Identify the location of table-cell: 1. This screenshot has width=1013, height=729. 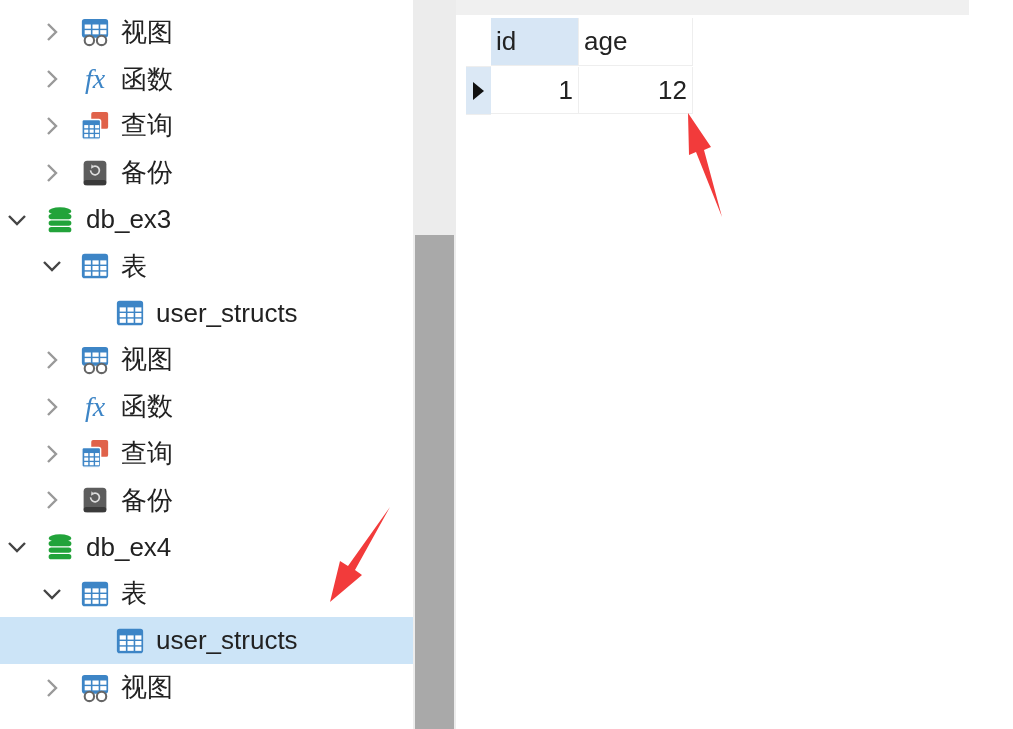
(535, 90).